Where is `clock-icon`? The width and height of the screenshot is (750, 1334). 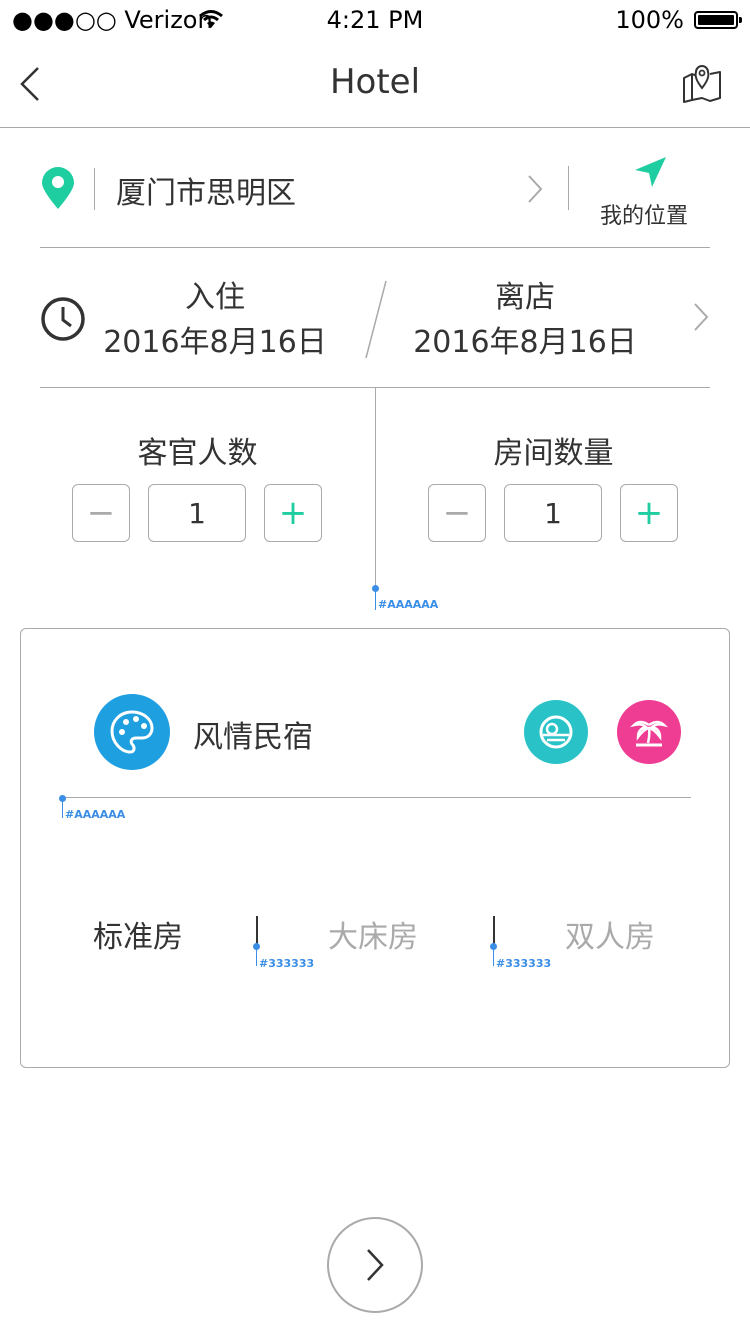
clock-icon is located at coordinates (63, 321).